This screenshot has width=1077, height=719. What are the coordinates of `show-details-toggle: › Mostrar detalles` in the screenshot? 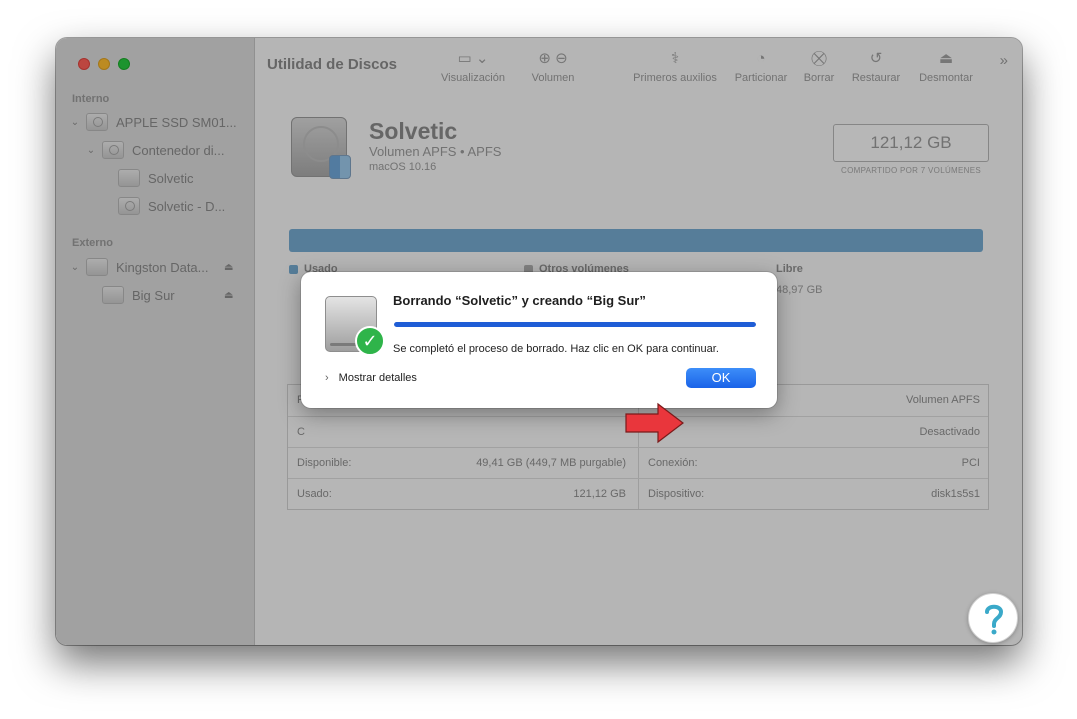 It's located at (371, 378).